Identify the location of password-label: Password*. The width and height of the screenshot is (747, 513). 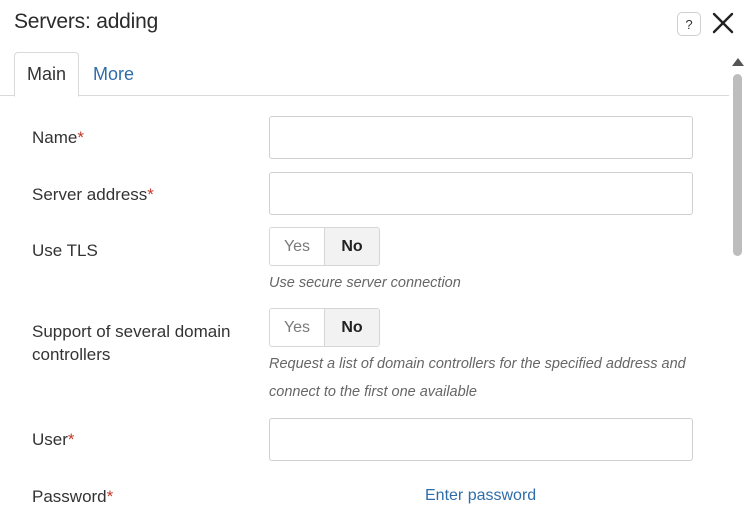
(73, 496).